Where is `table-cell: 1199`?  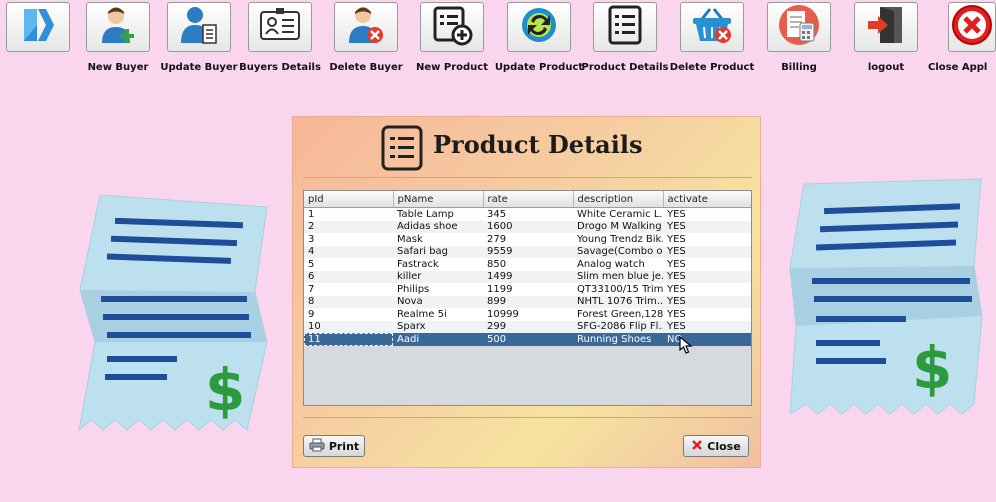 table-cell: 1199 is located at coordinates (528, 289).